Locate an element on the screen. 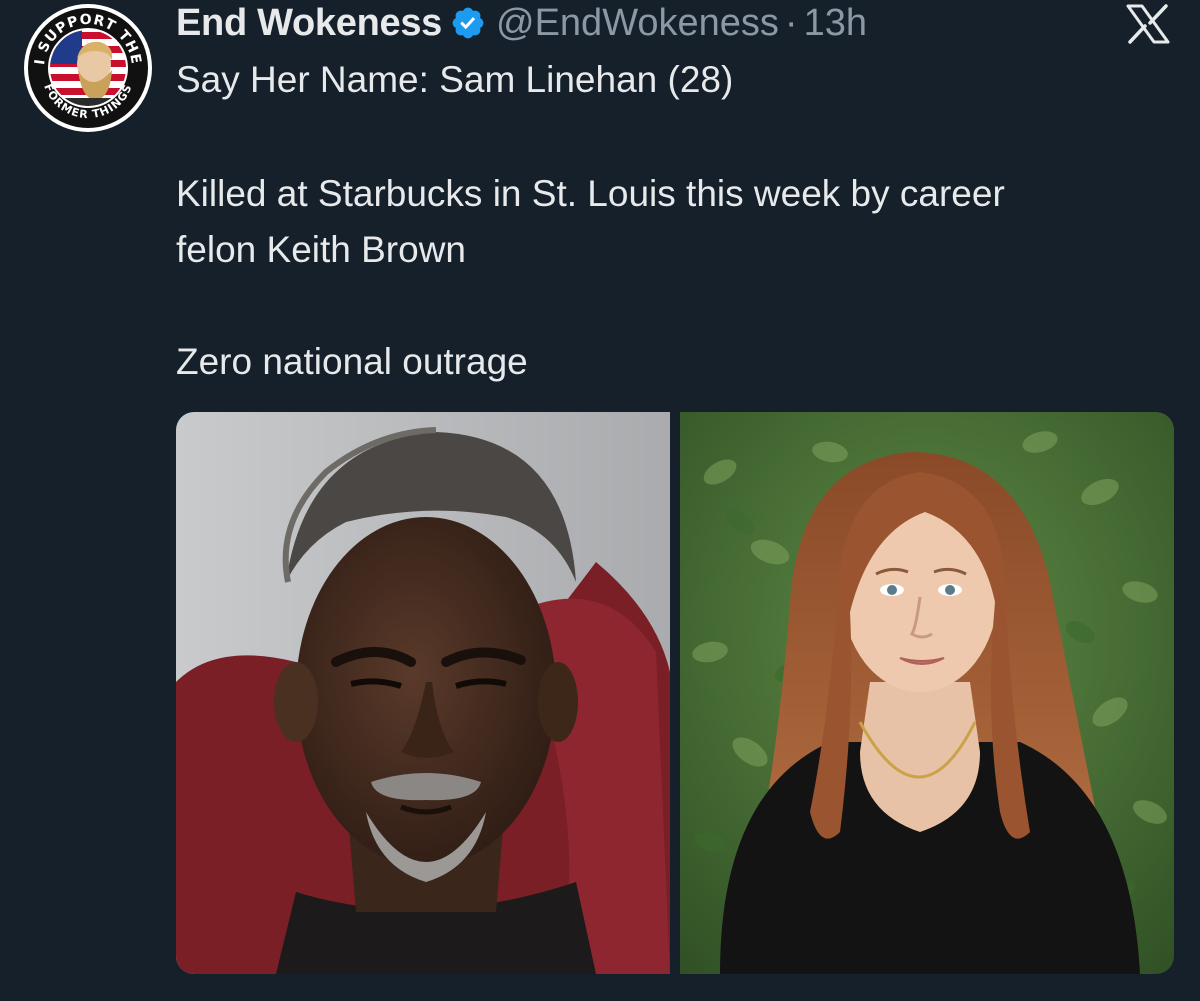 The width and height of the screenshot is (1200, 1001). author-display-name: End Wokeness is located at coordinates (309, 23).